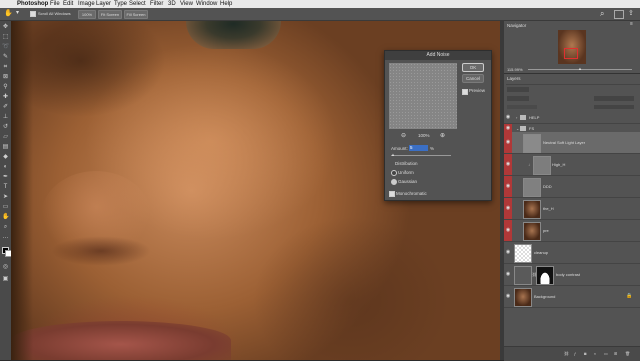 This screenshot has width=640, height=361. What do you see at coordinates (5, 47) in the screenshot?
I see `lasso-tool-icon: ➰` at bounding box center [5, 47].